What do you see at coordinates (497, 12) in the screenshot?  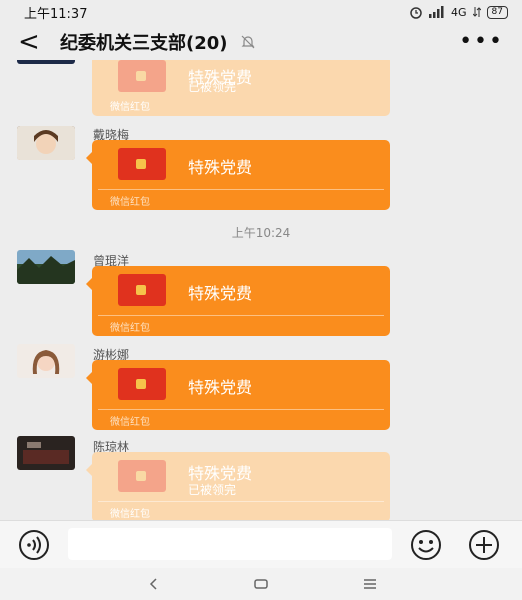 I see `battery-level: 87` at bounding box center [497, 12].